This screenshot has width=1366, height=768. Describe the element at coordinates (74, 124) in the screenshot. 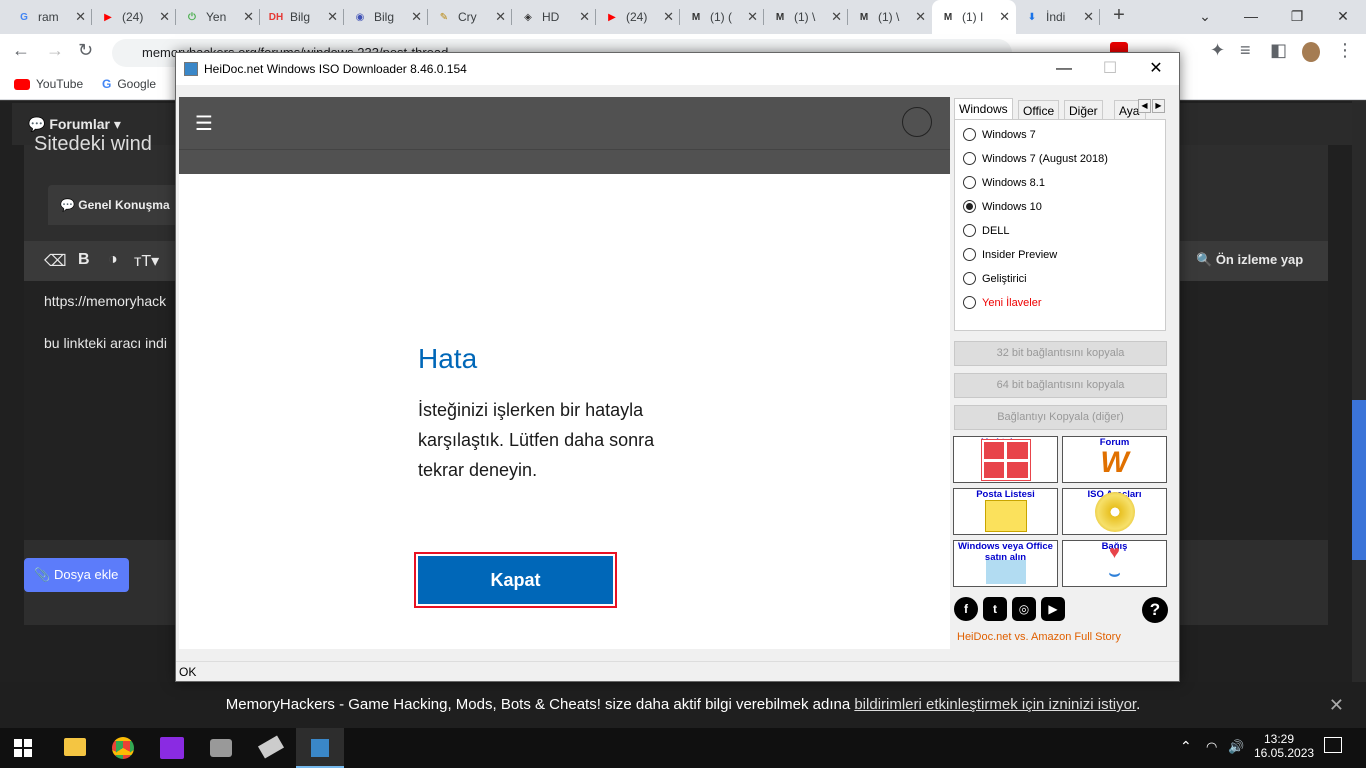

I see `forums-menu: 💬 Forumlar ▾` at that location.